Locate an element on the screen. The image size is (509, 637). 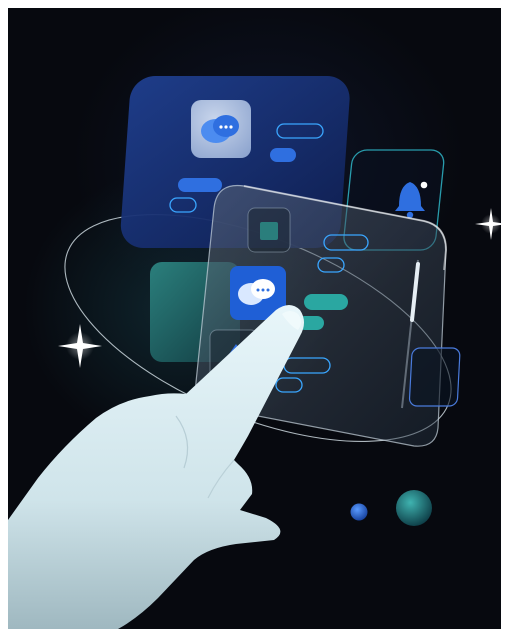
teal-orb is located at coordinates (414, 508).